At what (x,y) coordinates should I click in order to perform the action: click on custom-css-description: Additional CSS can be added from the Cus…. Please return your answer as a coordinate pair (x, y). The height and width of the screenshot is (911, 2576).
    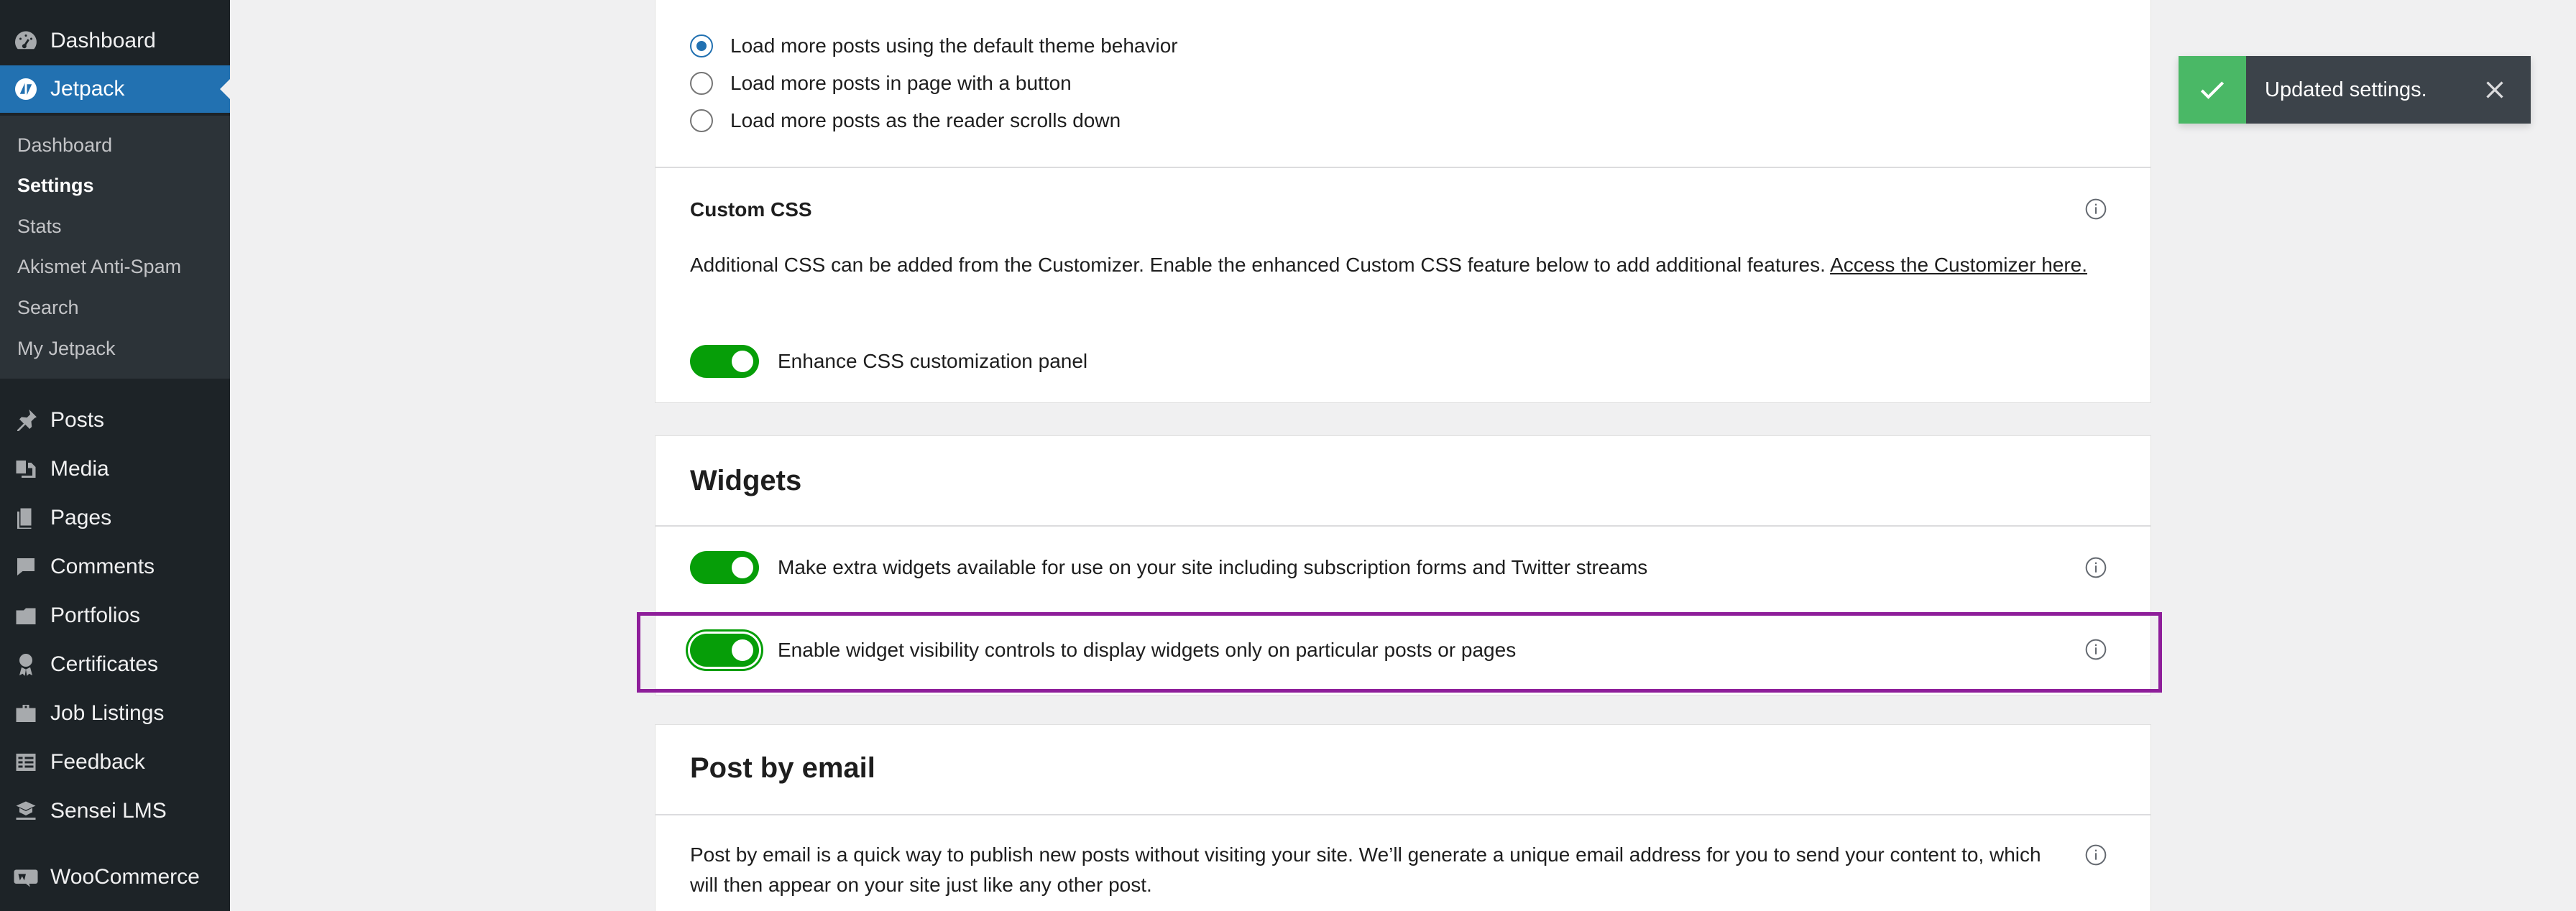
    Looking at the image, I should click on (1394, 265).